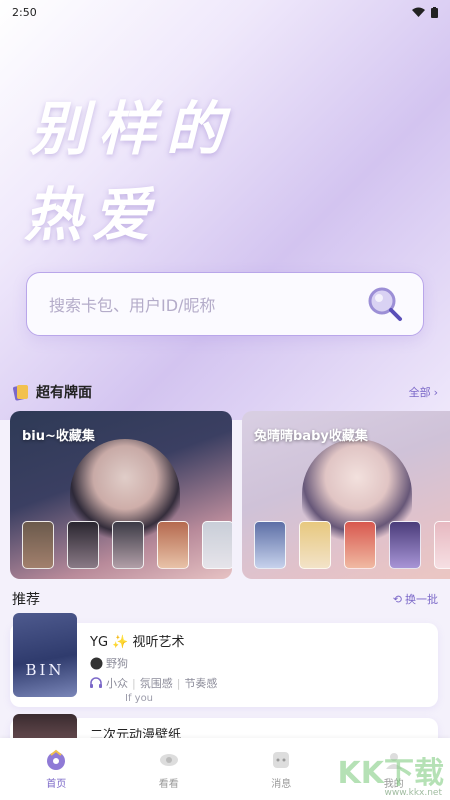  I want to click on headphones-icon, so click(96, 682).